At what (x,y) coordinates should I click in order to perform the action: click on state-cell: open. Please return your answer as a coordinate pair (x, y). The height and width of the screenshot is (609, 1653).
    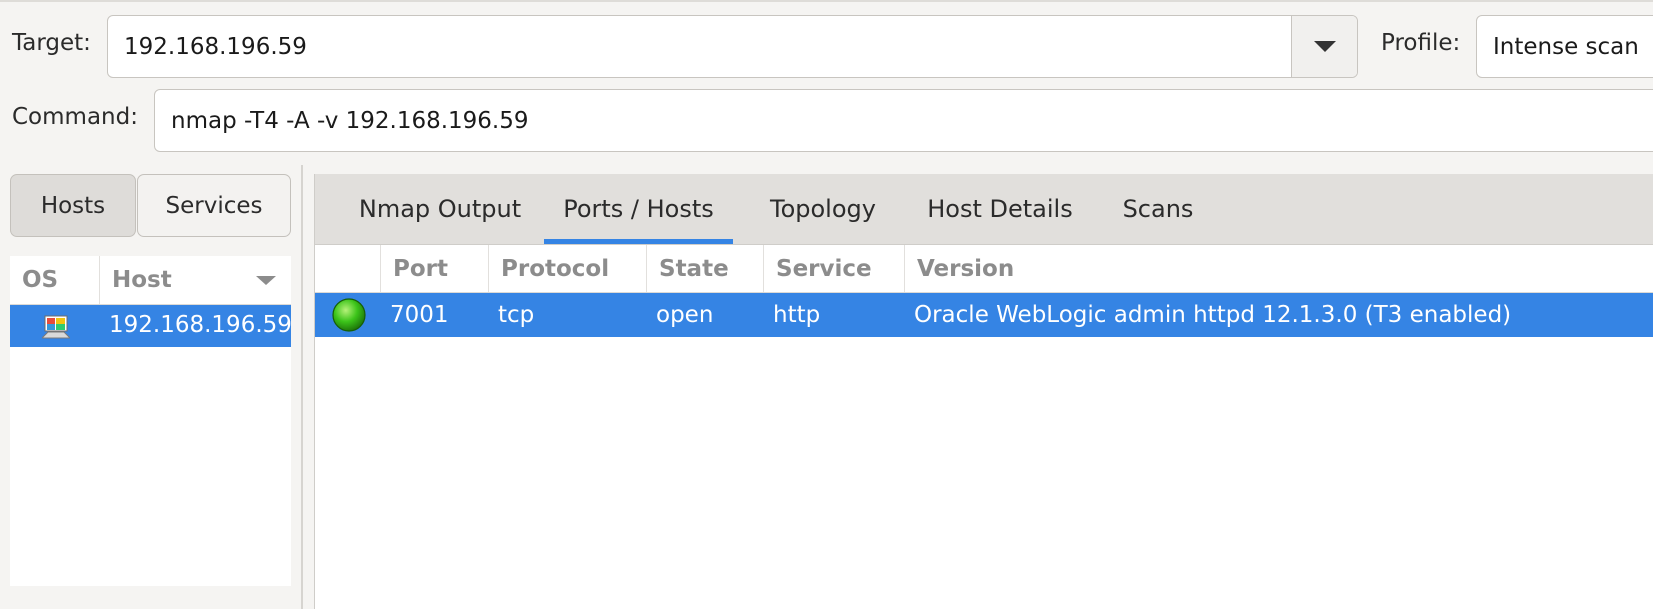
    Looking at the image, I should click on (685, 315).